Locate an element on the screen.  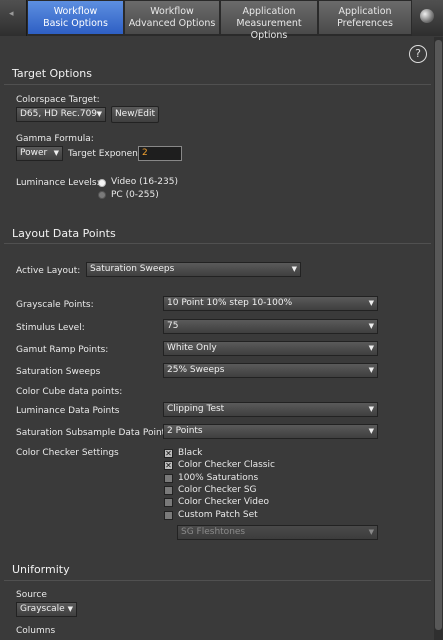
tab-line2: Measurement Options is located at coordinates (269, 29).